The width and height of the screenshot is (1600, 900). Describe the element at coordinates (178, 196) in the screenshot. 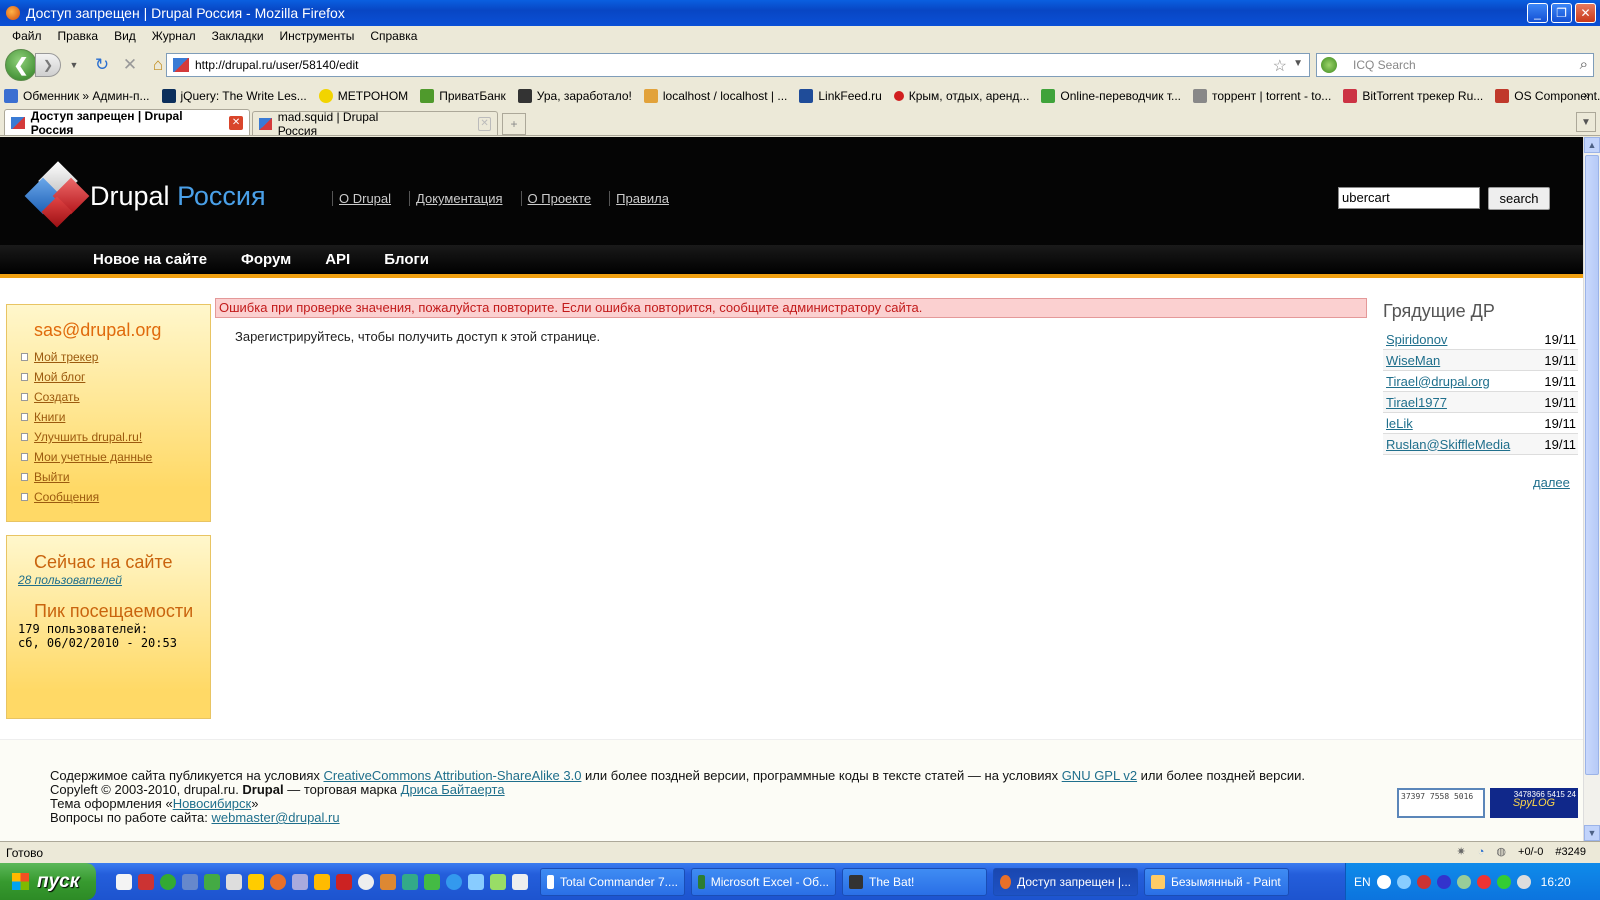

I see `site-brand: Drupal Россия` at that location.